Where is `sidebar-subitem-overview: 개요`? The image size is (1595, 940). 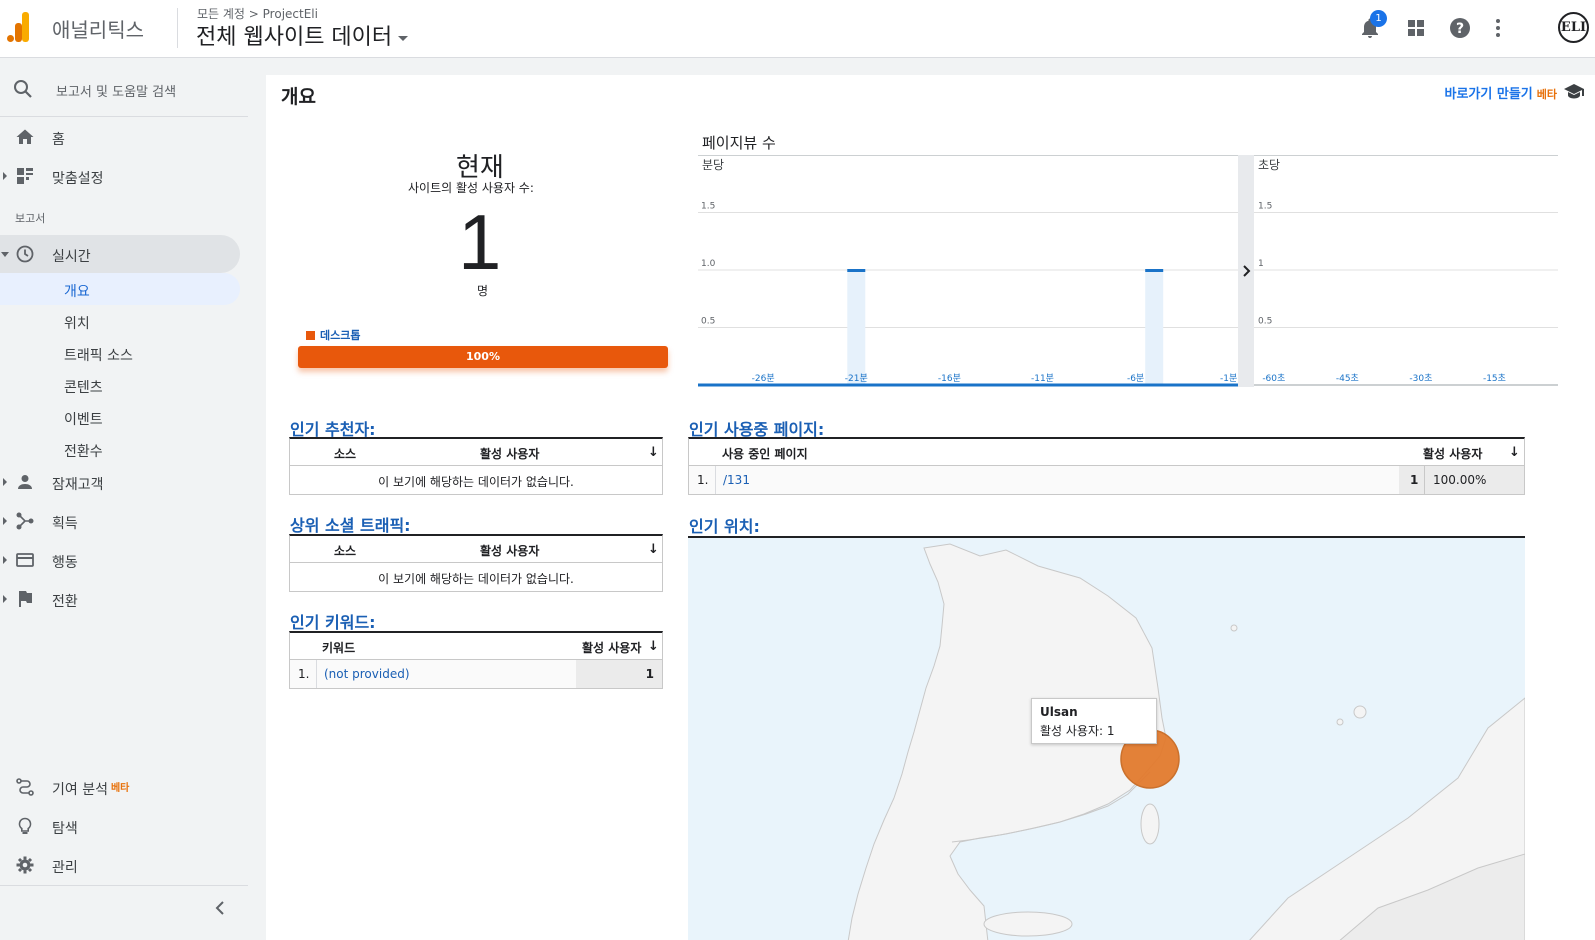 sidebar-subitem-overview: 개요 is located at coordinates (120, 289).